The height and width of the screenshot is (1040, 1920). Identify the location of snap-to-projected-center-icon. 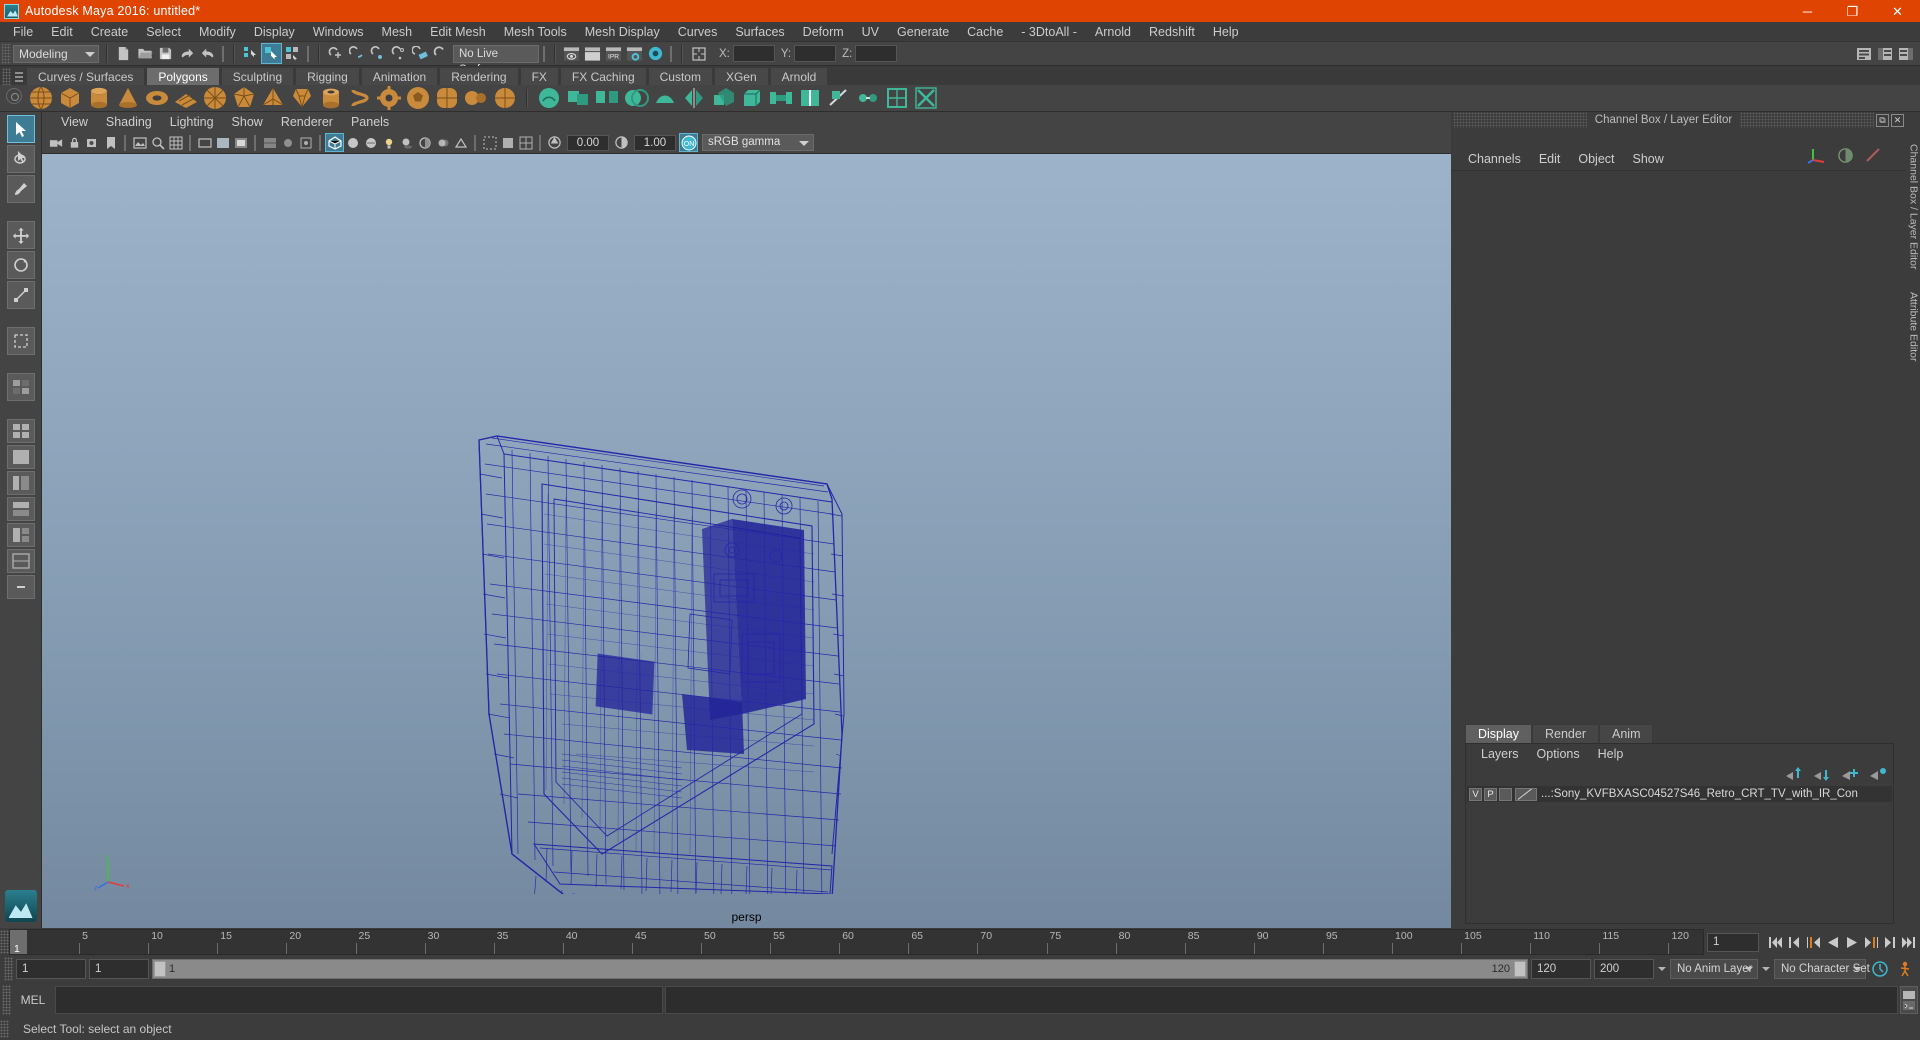
(398, 53).